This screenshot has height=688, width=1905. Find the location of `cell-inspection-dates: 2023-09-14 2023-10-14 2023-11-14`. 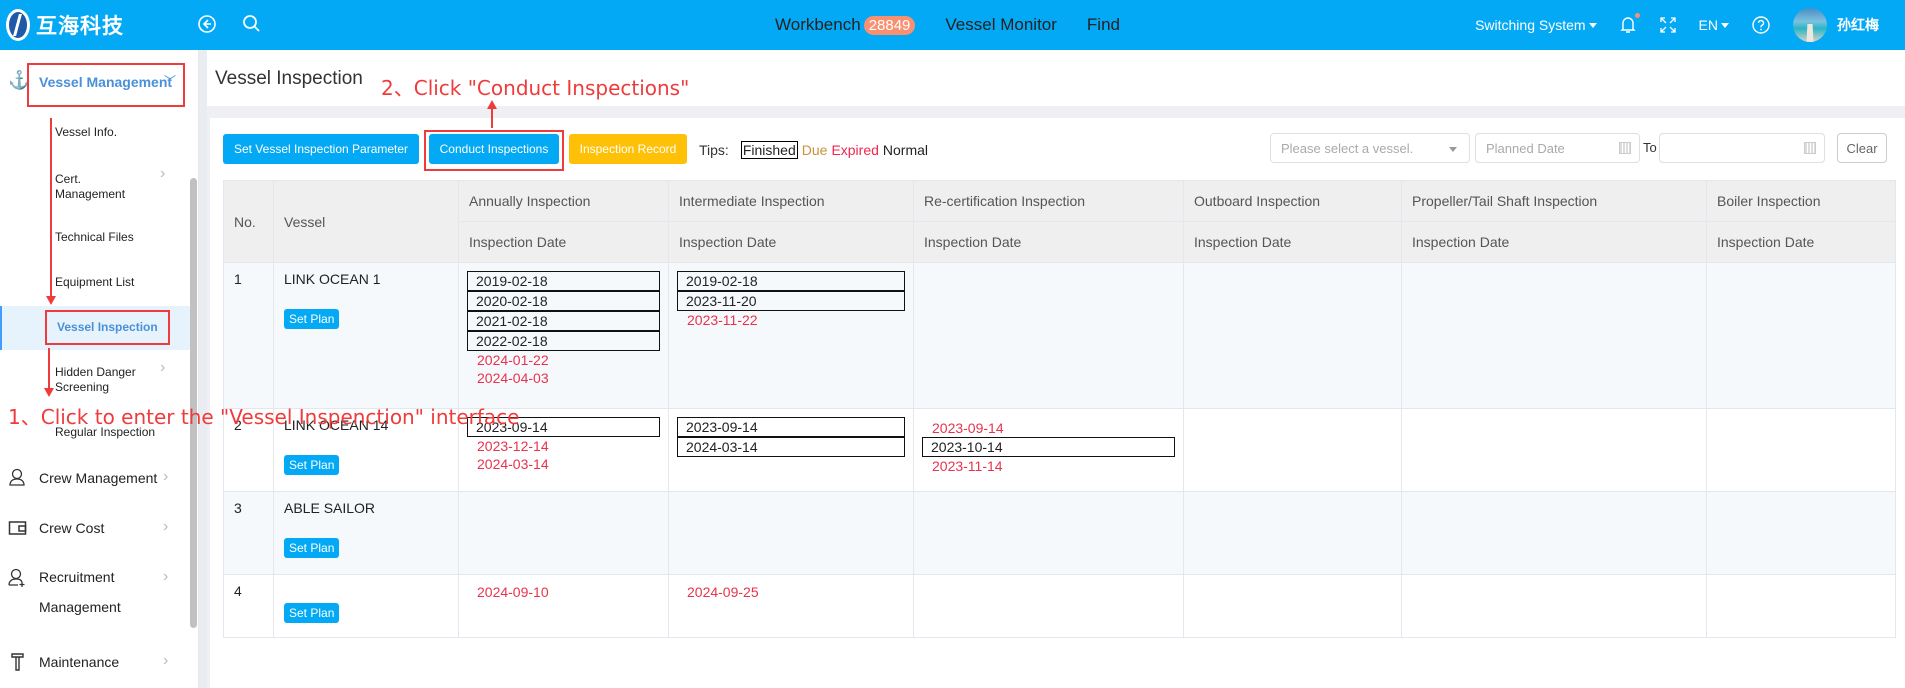

cell-inspection-dates: 2023-09-14 2023-10-14 2023-11-14 is located at coordinates (1048, 450).